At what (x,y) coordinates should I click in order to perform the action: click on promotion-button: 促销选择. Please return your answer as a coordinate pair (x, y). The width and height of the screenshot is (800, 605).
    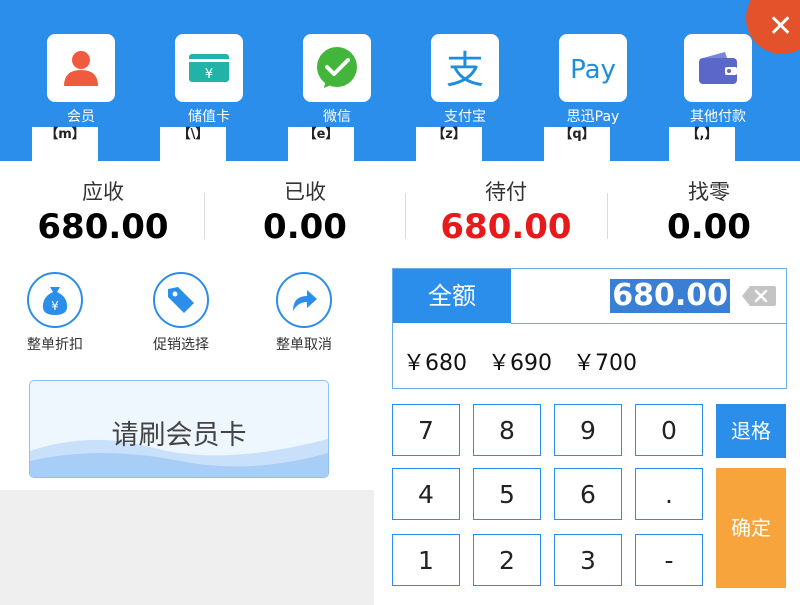
    Looking at the image, I should click on (181, 313).